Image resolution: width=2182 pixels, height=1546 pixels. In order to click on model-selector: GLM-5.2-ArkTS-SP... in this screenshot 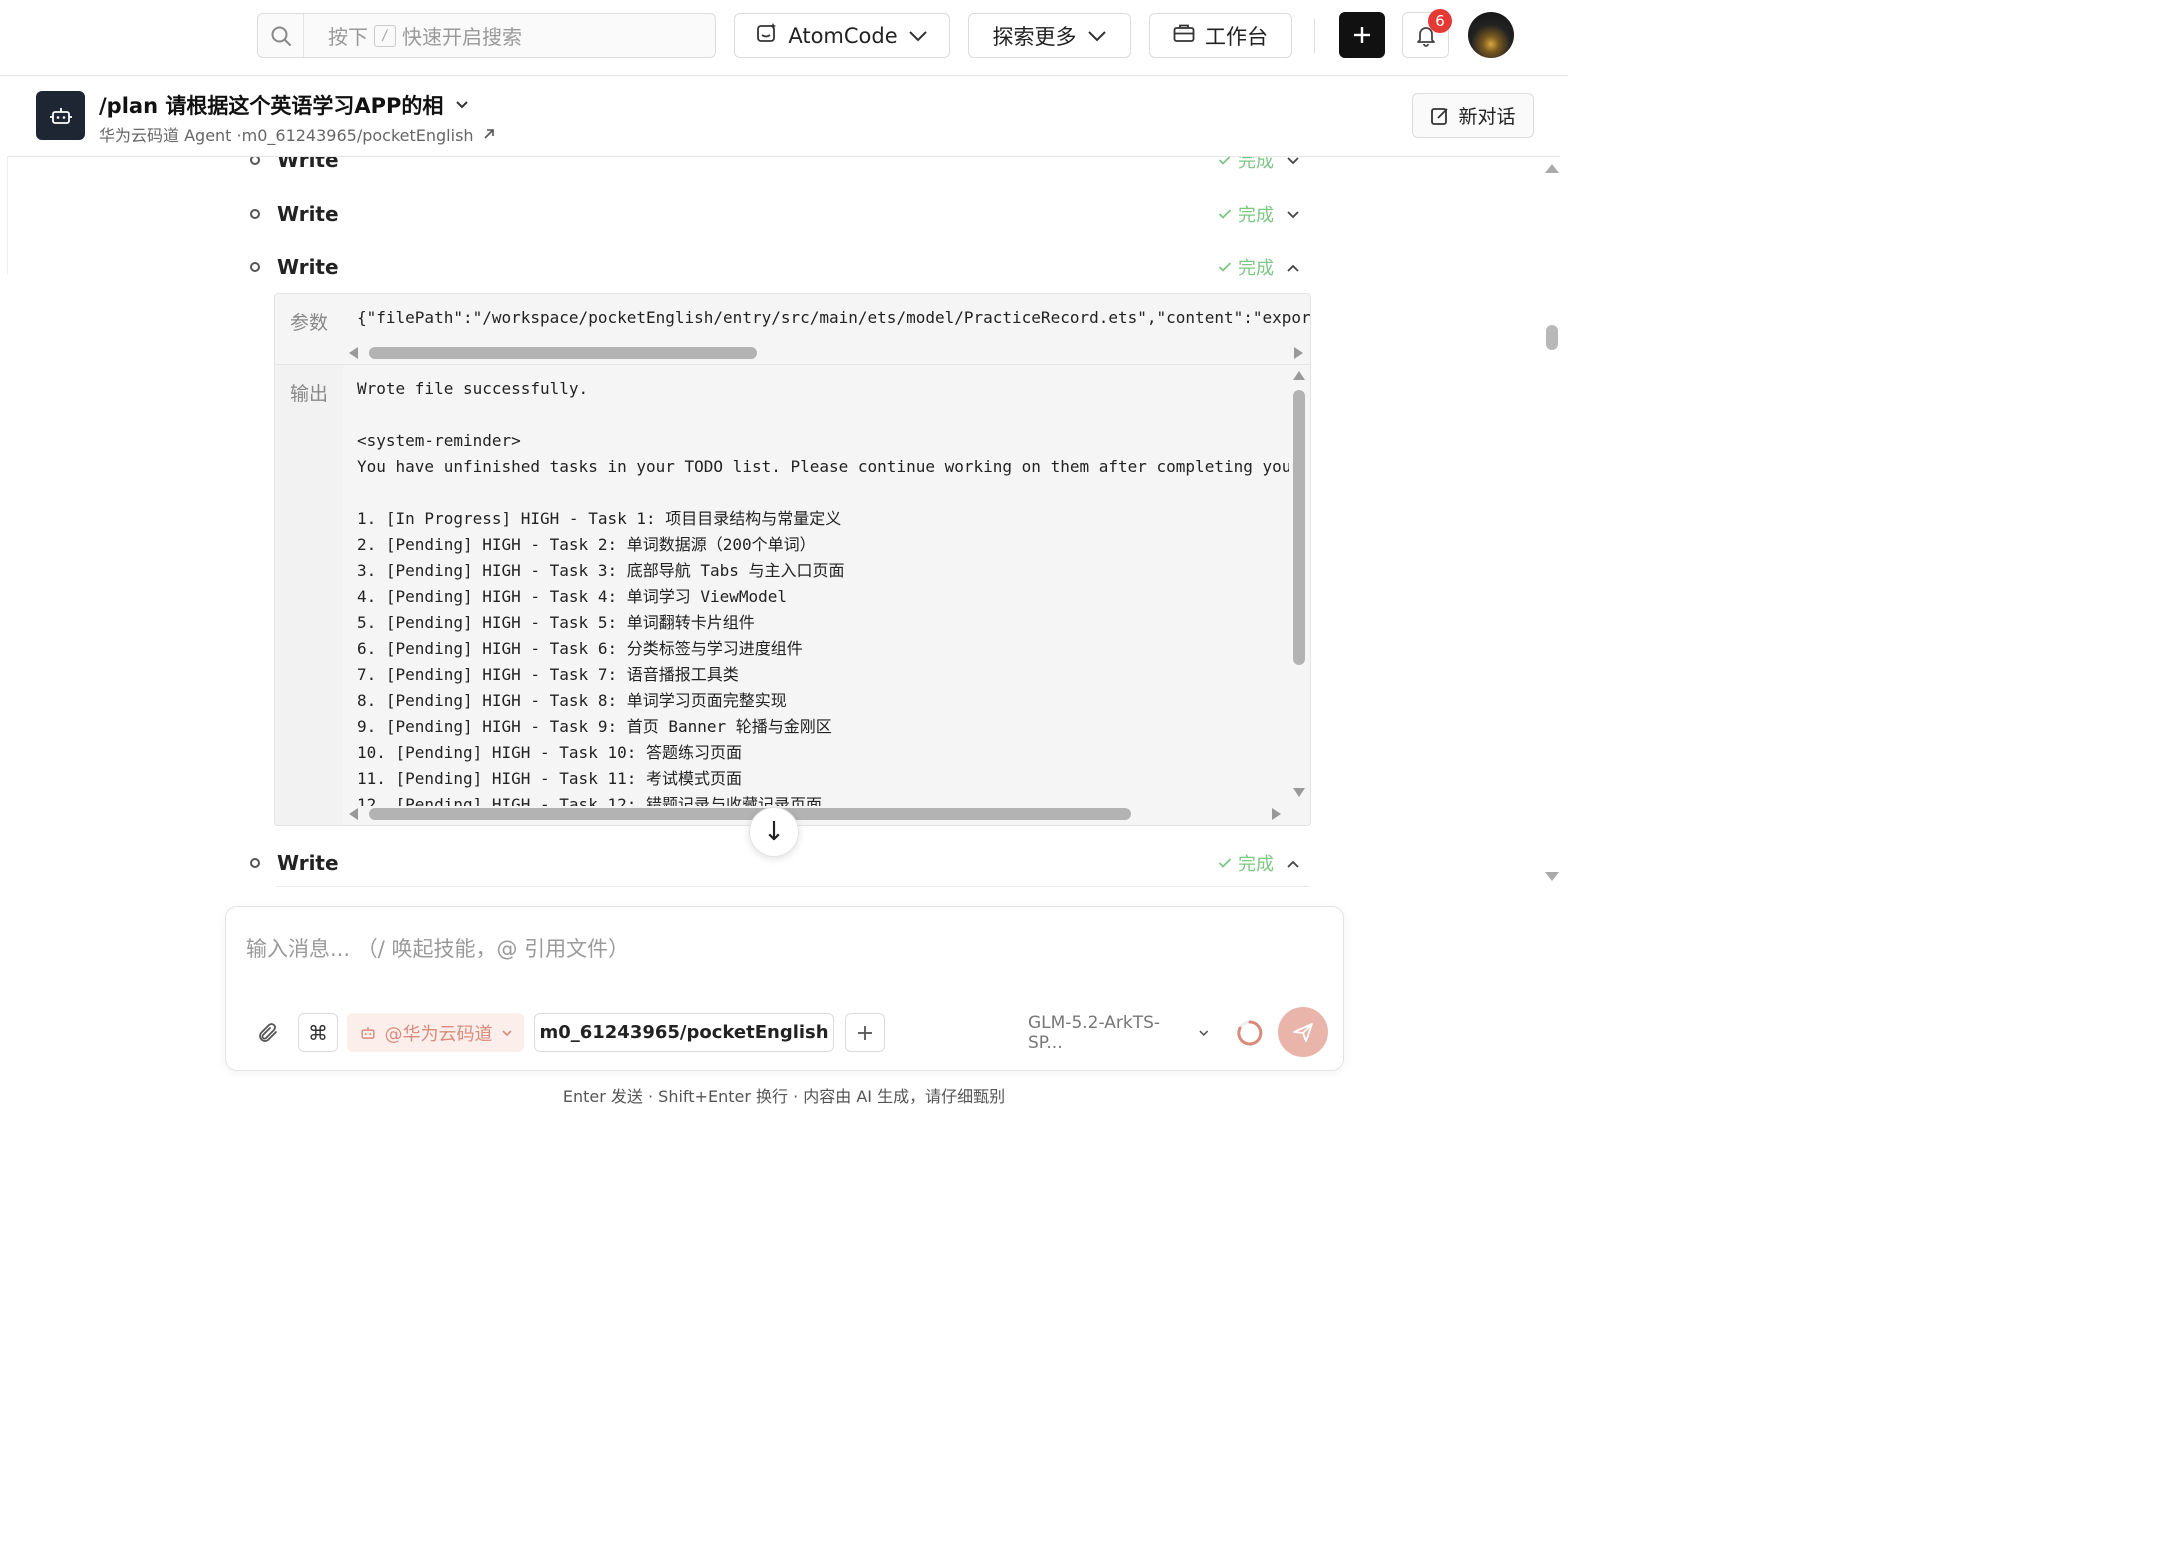, I will do `click(1119, 1032)`.